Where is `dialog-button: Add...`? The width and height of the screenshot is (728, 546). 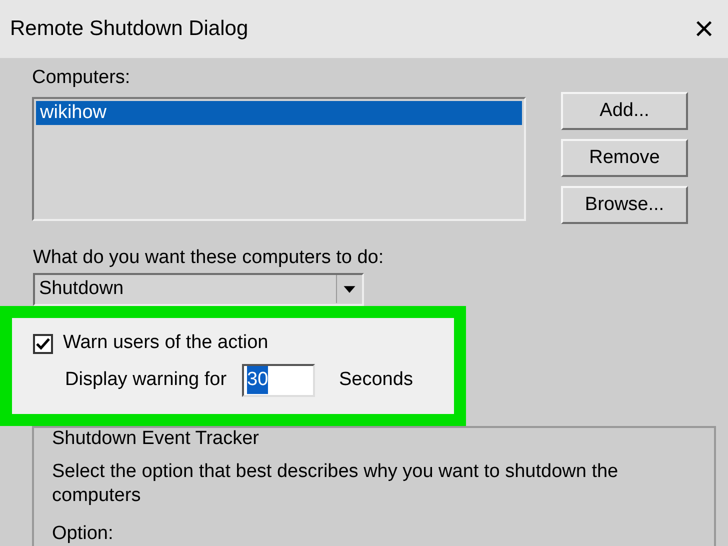
dialog-button: Add... is located at coordinates (624, 111).